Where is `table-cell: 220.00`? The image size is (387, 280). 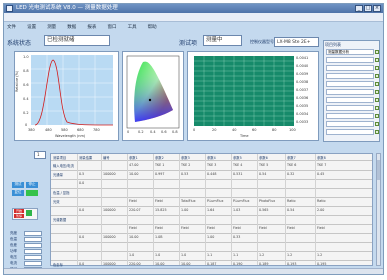
table-cell: 220.00 is located at coordinates (135, 264).